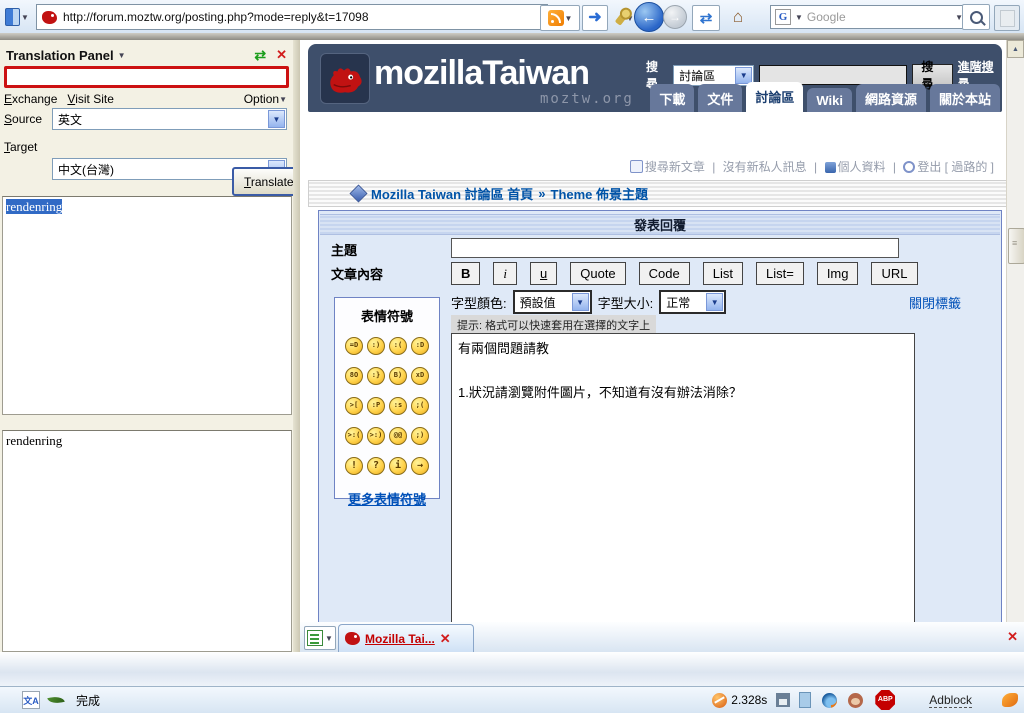 The height and width of the screenshot is (713, 1024). What do you see at coordinates (398, 436) in the screenshot?
I see `smiley-rolleyes-icon: @@` at bounding box center [398, 436].